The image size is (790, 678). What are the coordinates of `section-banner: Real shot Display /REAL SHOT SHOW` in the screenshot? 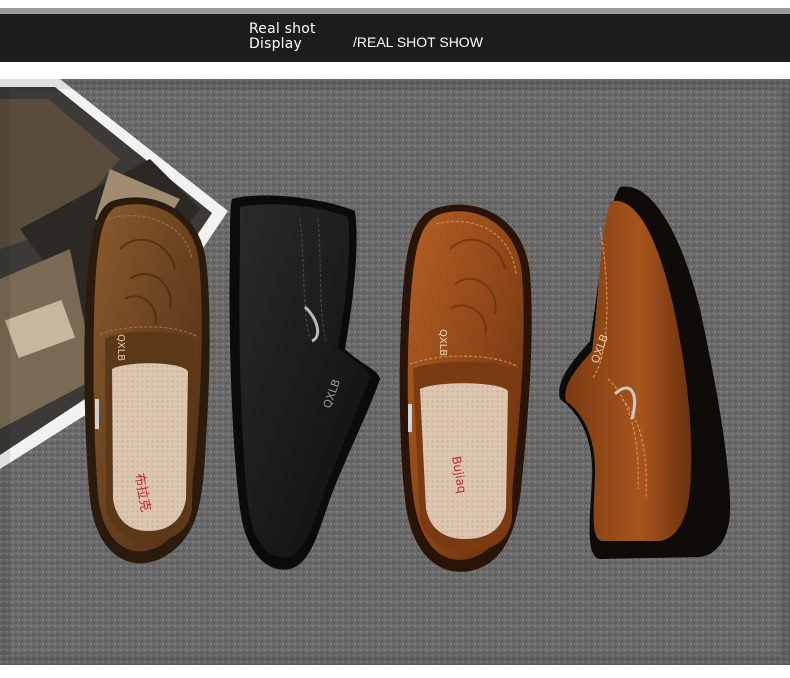 It's located at (395, 38).